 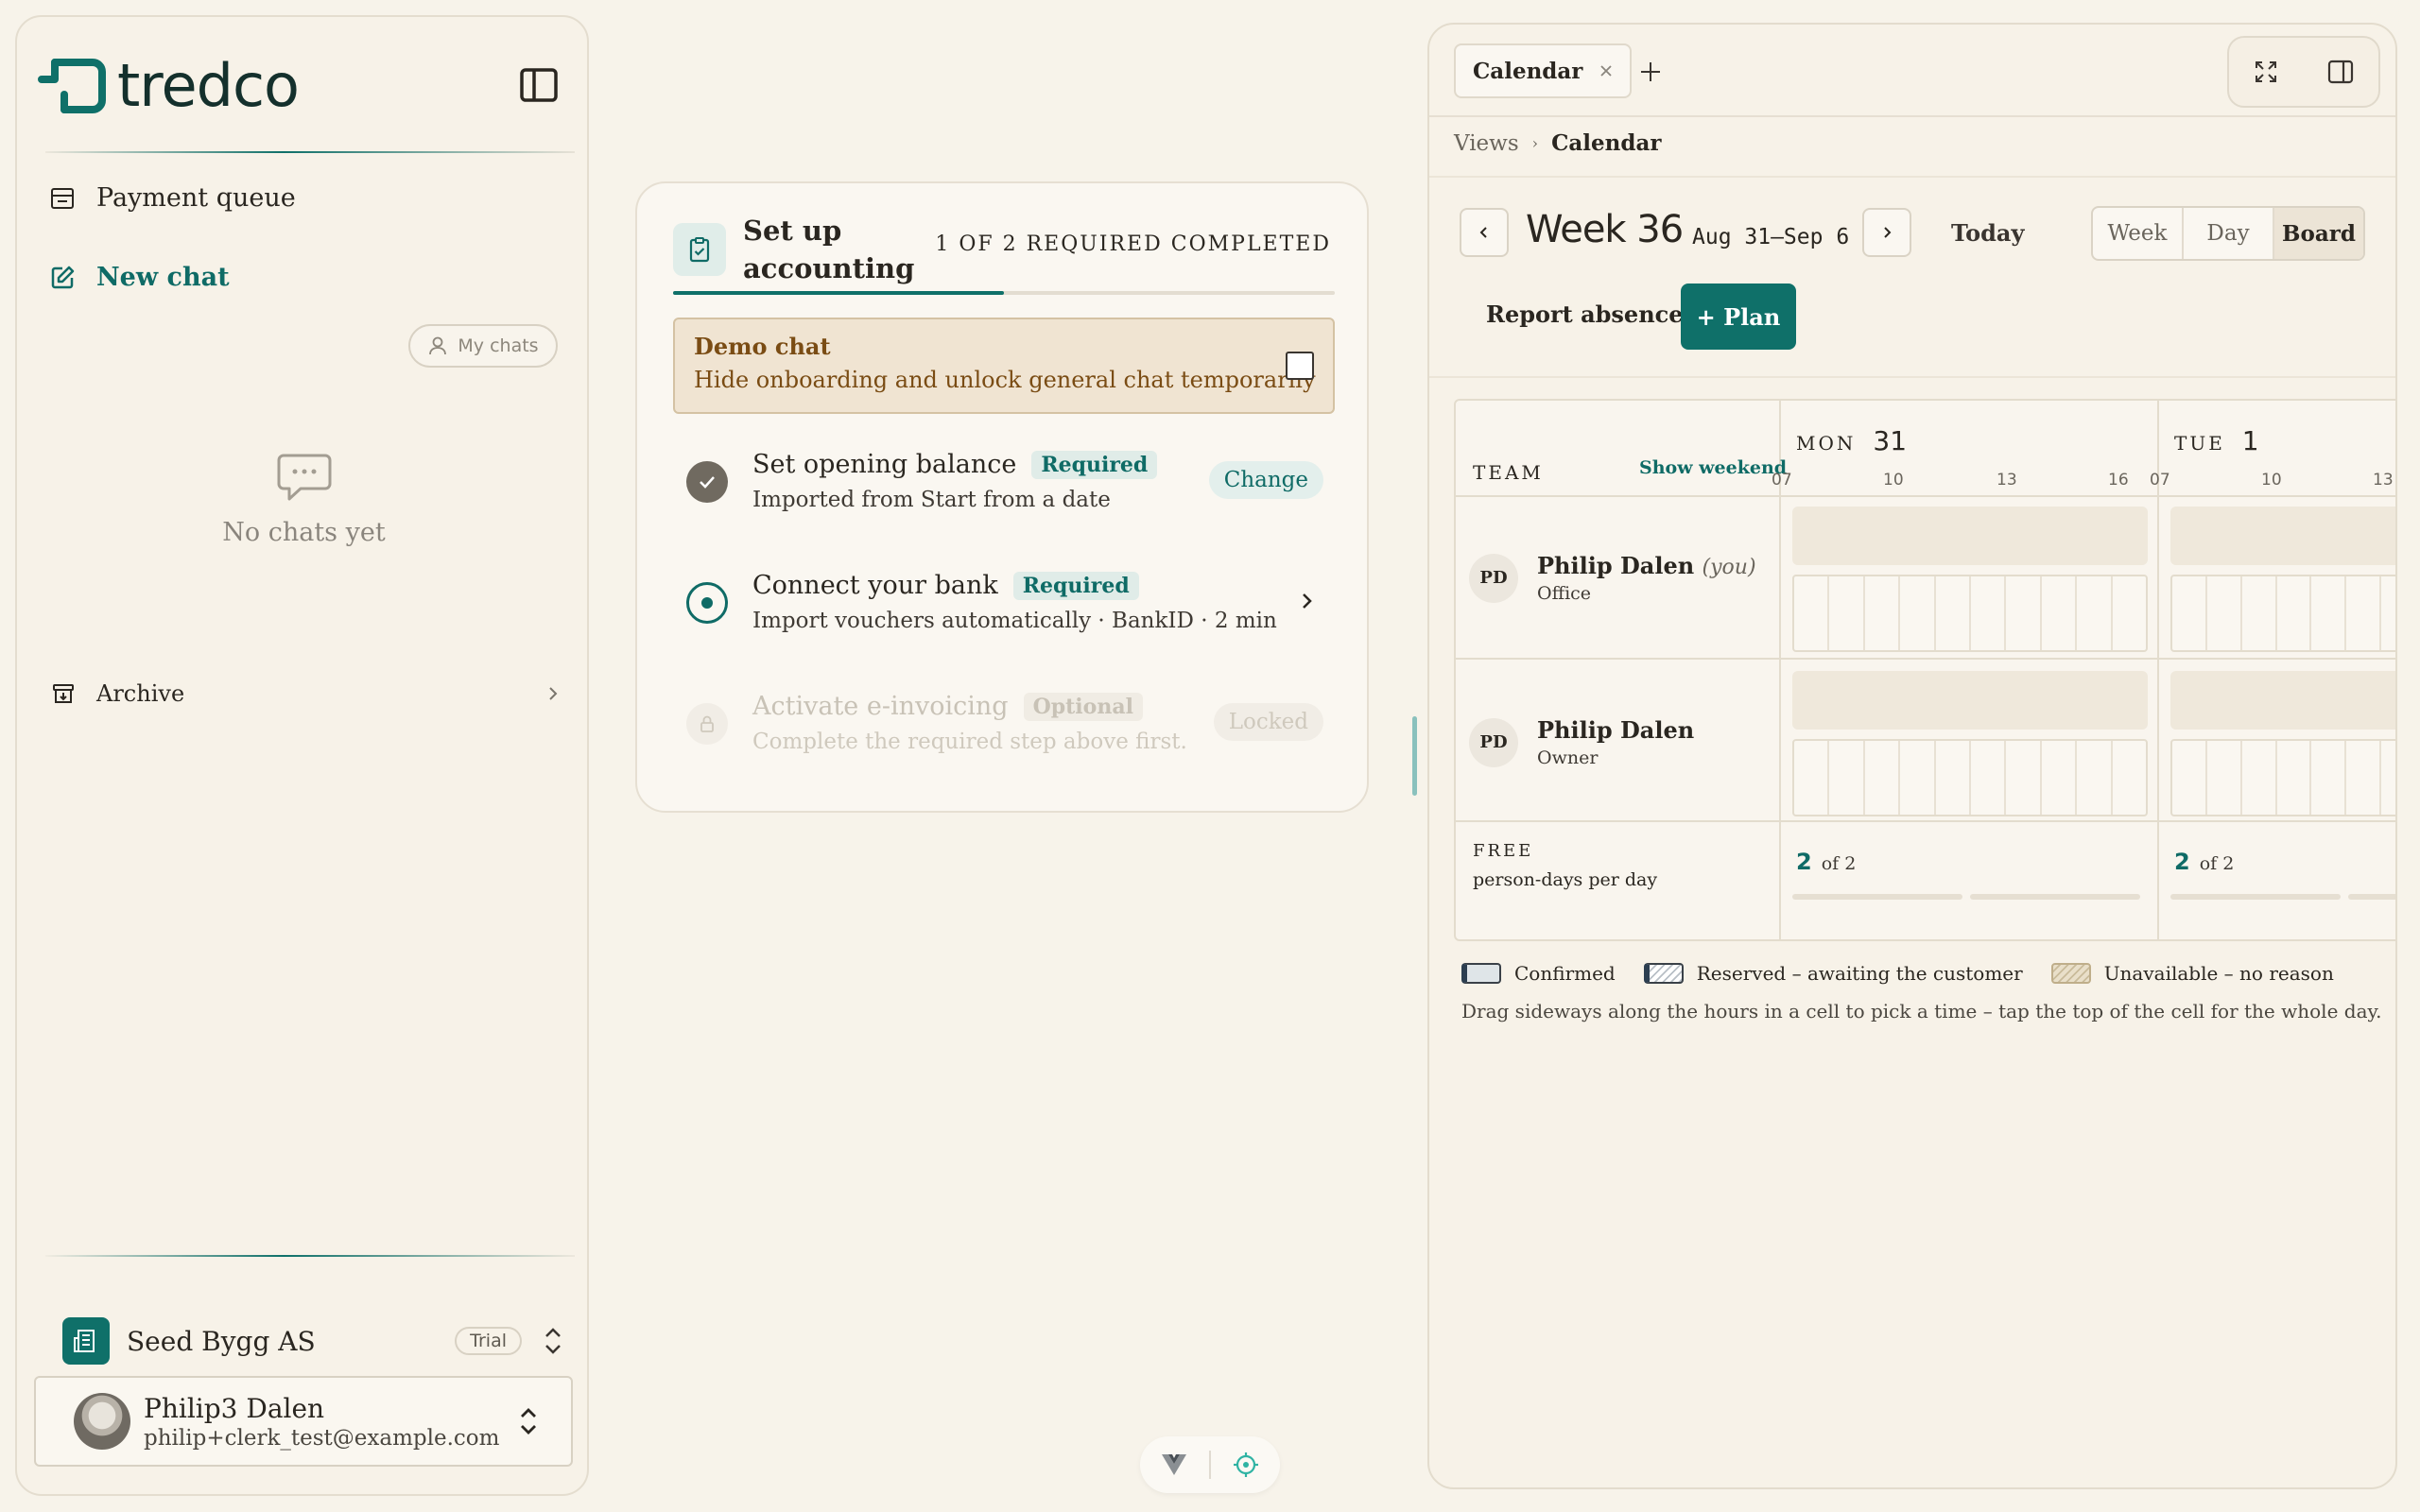 I want to click on current-step-icon, so click(x=707, y=603).